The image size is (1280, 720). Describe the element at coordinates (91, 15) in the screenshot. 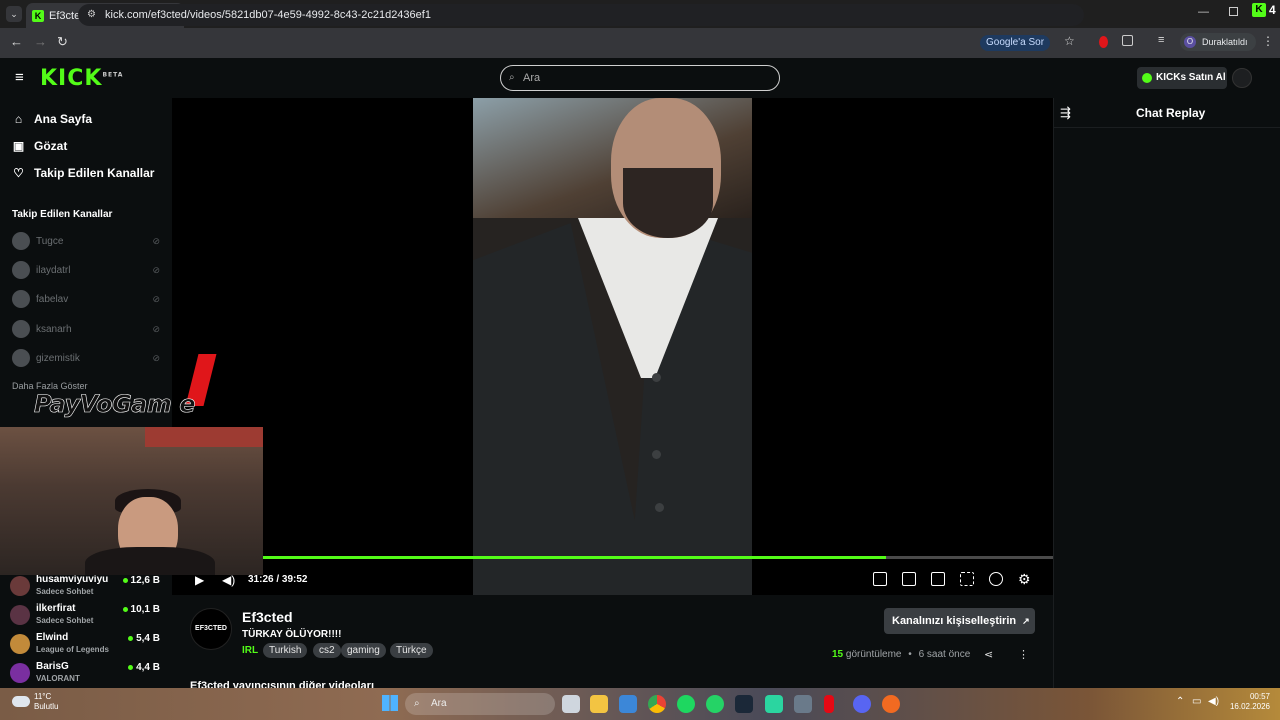

I see `site-info-icon: ⚙` at that location.